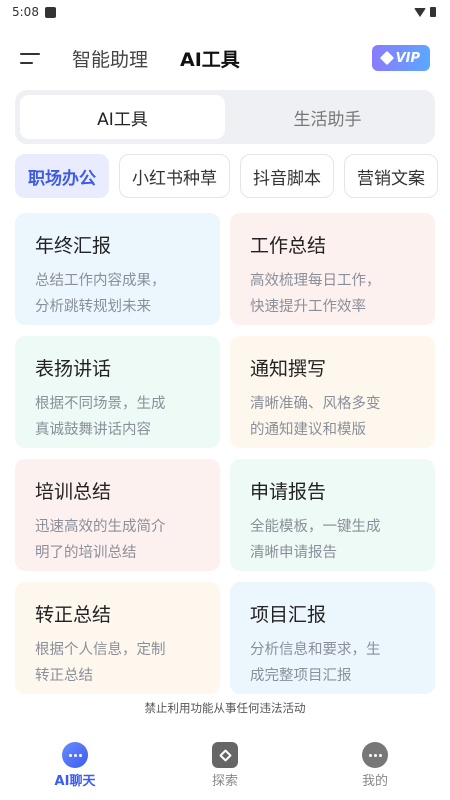 Image resolution: width=450 pixels, height=800 pixels. Describe the element at coordinates (225, 755) in the screenshot. I see `compass-icon` at that location.